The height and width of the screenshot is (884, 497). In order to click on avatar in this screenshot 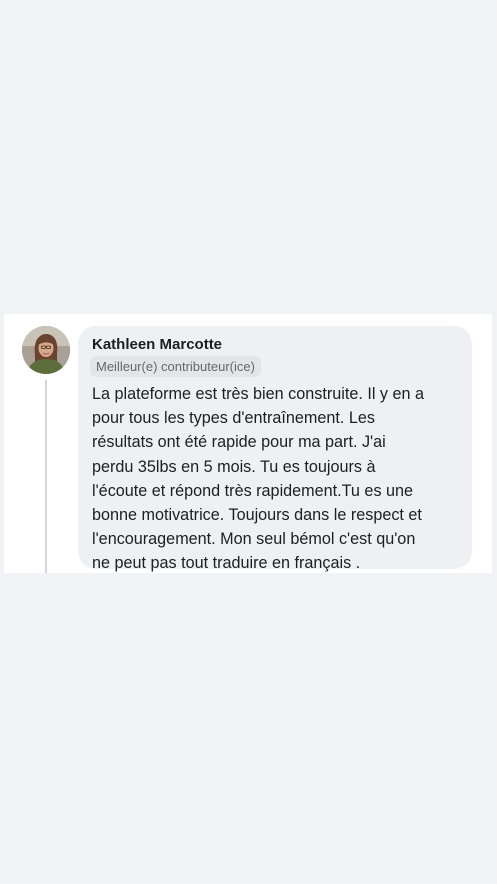, I will do `click(46, 350)`.